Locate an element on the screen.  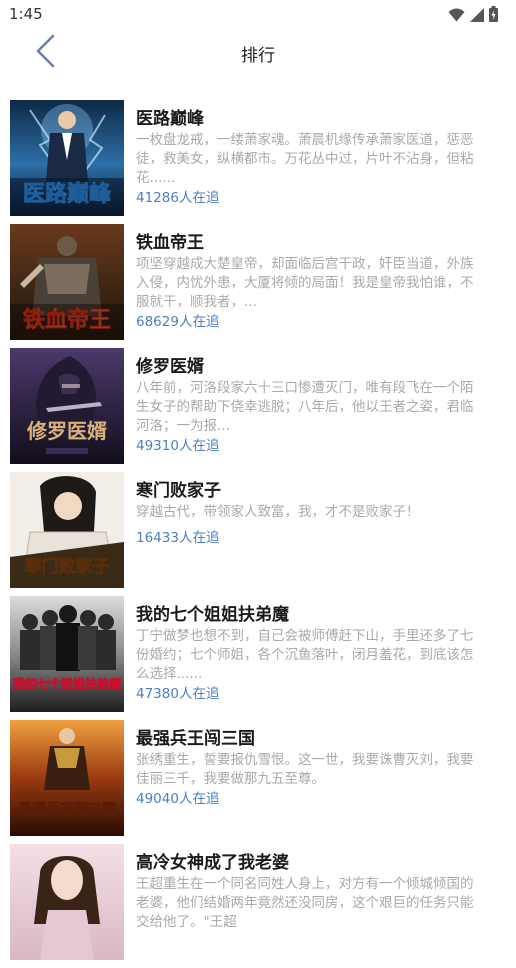
battery-icon is located at coordinates (493, 16).